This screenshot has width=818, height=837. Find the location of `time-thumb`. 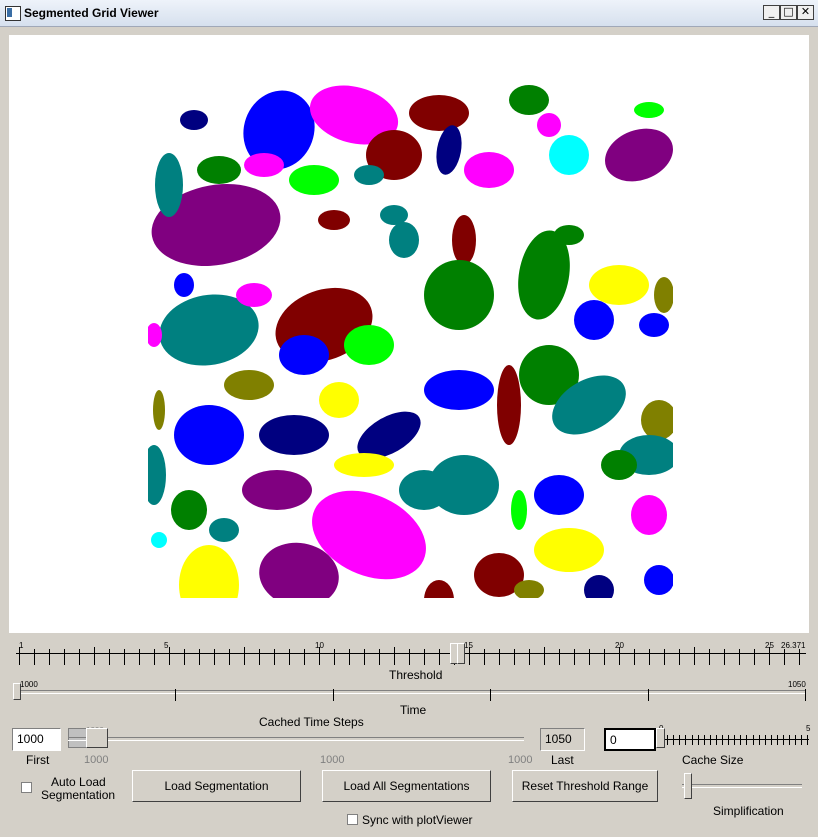

time-thumb is located at coordinates (17, 691).